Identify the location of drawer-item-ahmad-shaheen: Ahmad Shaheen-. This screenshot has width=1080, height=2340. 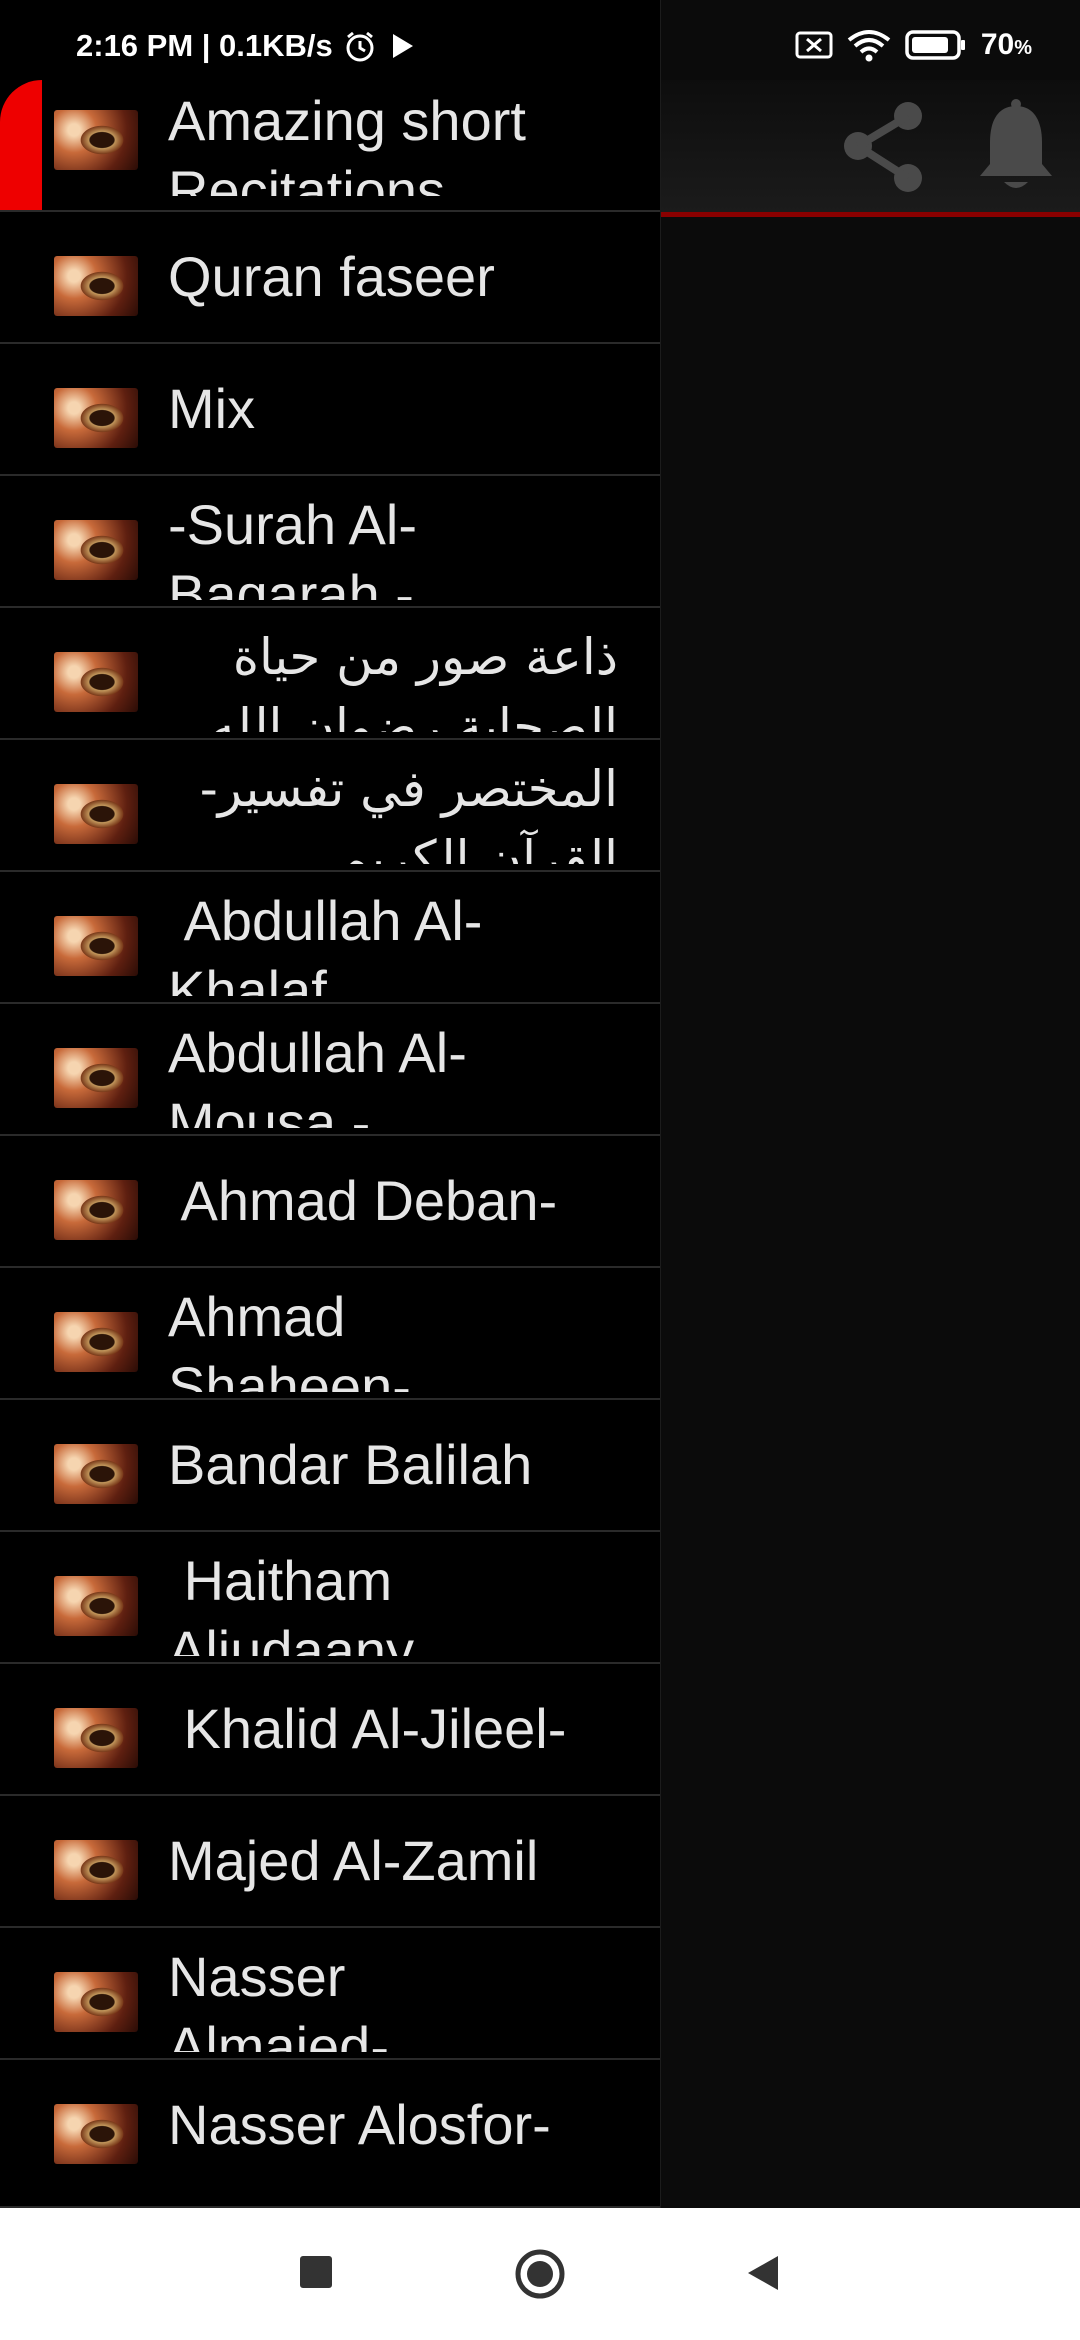
(330, 1334).